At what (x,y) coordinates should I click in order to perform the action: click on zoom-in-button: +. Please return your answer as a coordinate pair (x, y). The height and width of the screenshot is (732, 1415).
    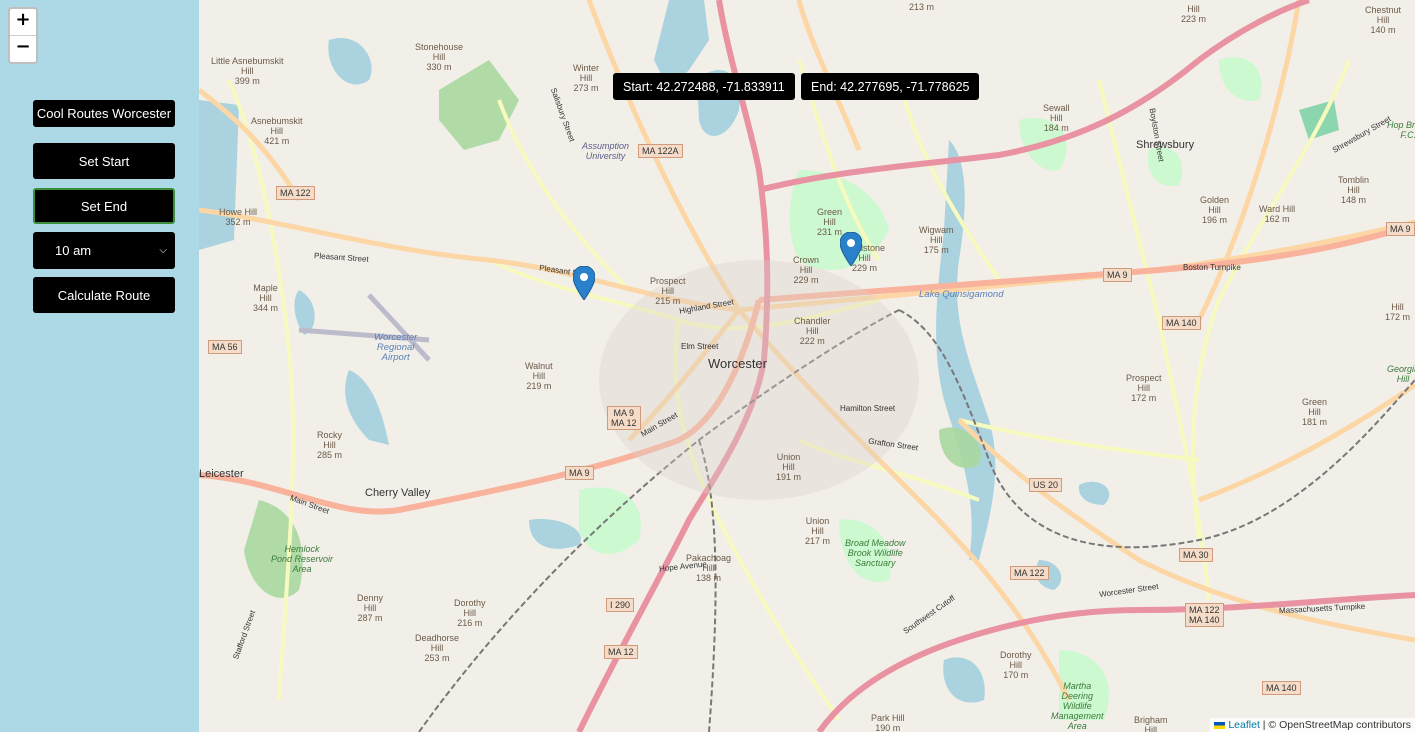
    Looking at the image, I should click on (23, 22).